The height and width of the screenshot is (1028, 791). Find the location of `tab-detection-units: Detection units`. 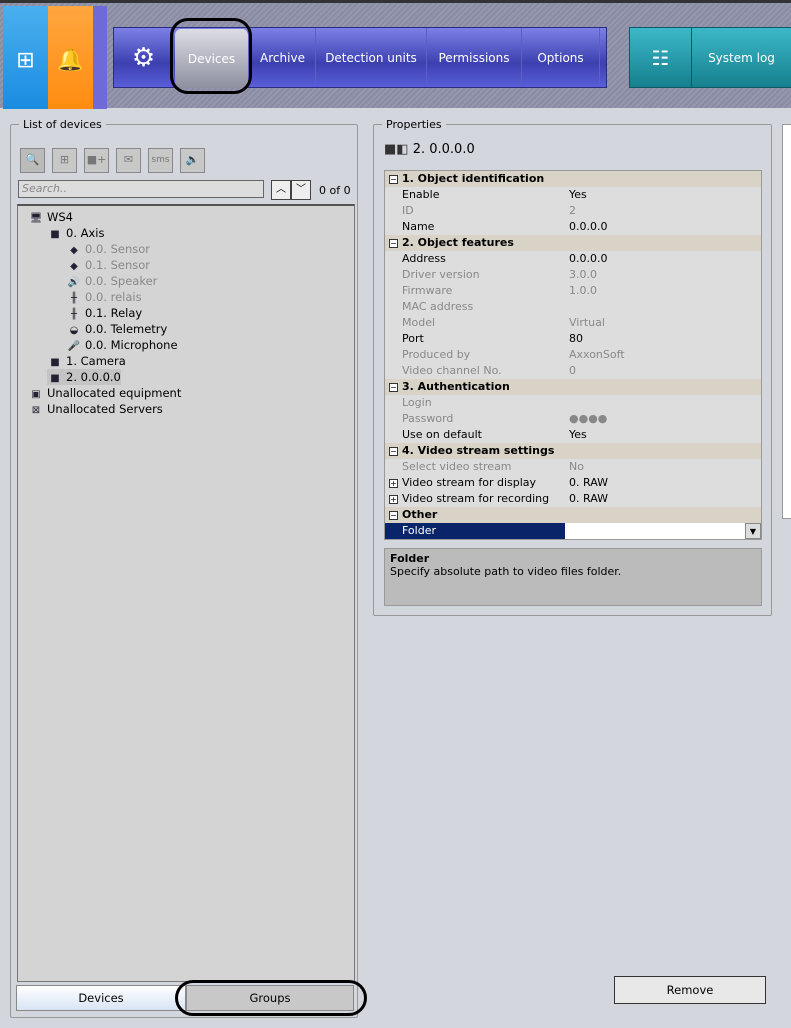

tab-detection-units: Detection units is located at coordinates (371, 57).